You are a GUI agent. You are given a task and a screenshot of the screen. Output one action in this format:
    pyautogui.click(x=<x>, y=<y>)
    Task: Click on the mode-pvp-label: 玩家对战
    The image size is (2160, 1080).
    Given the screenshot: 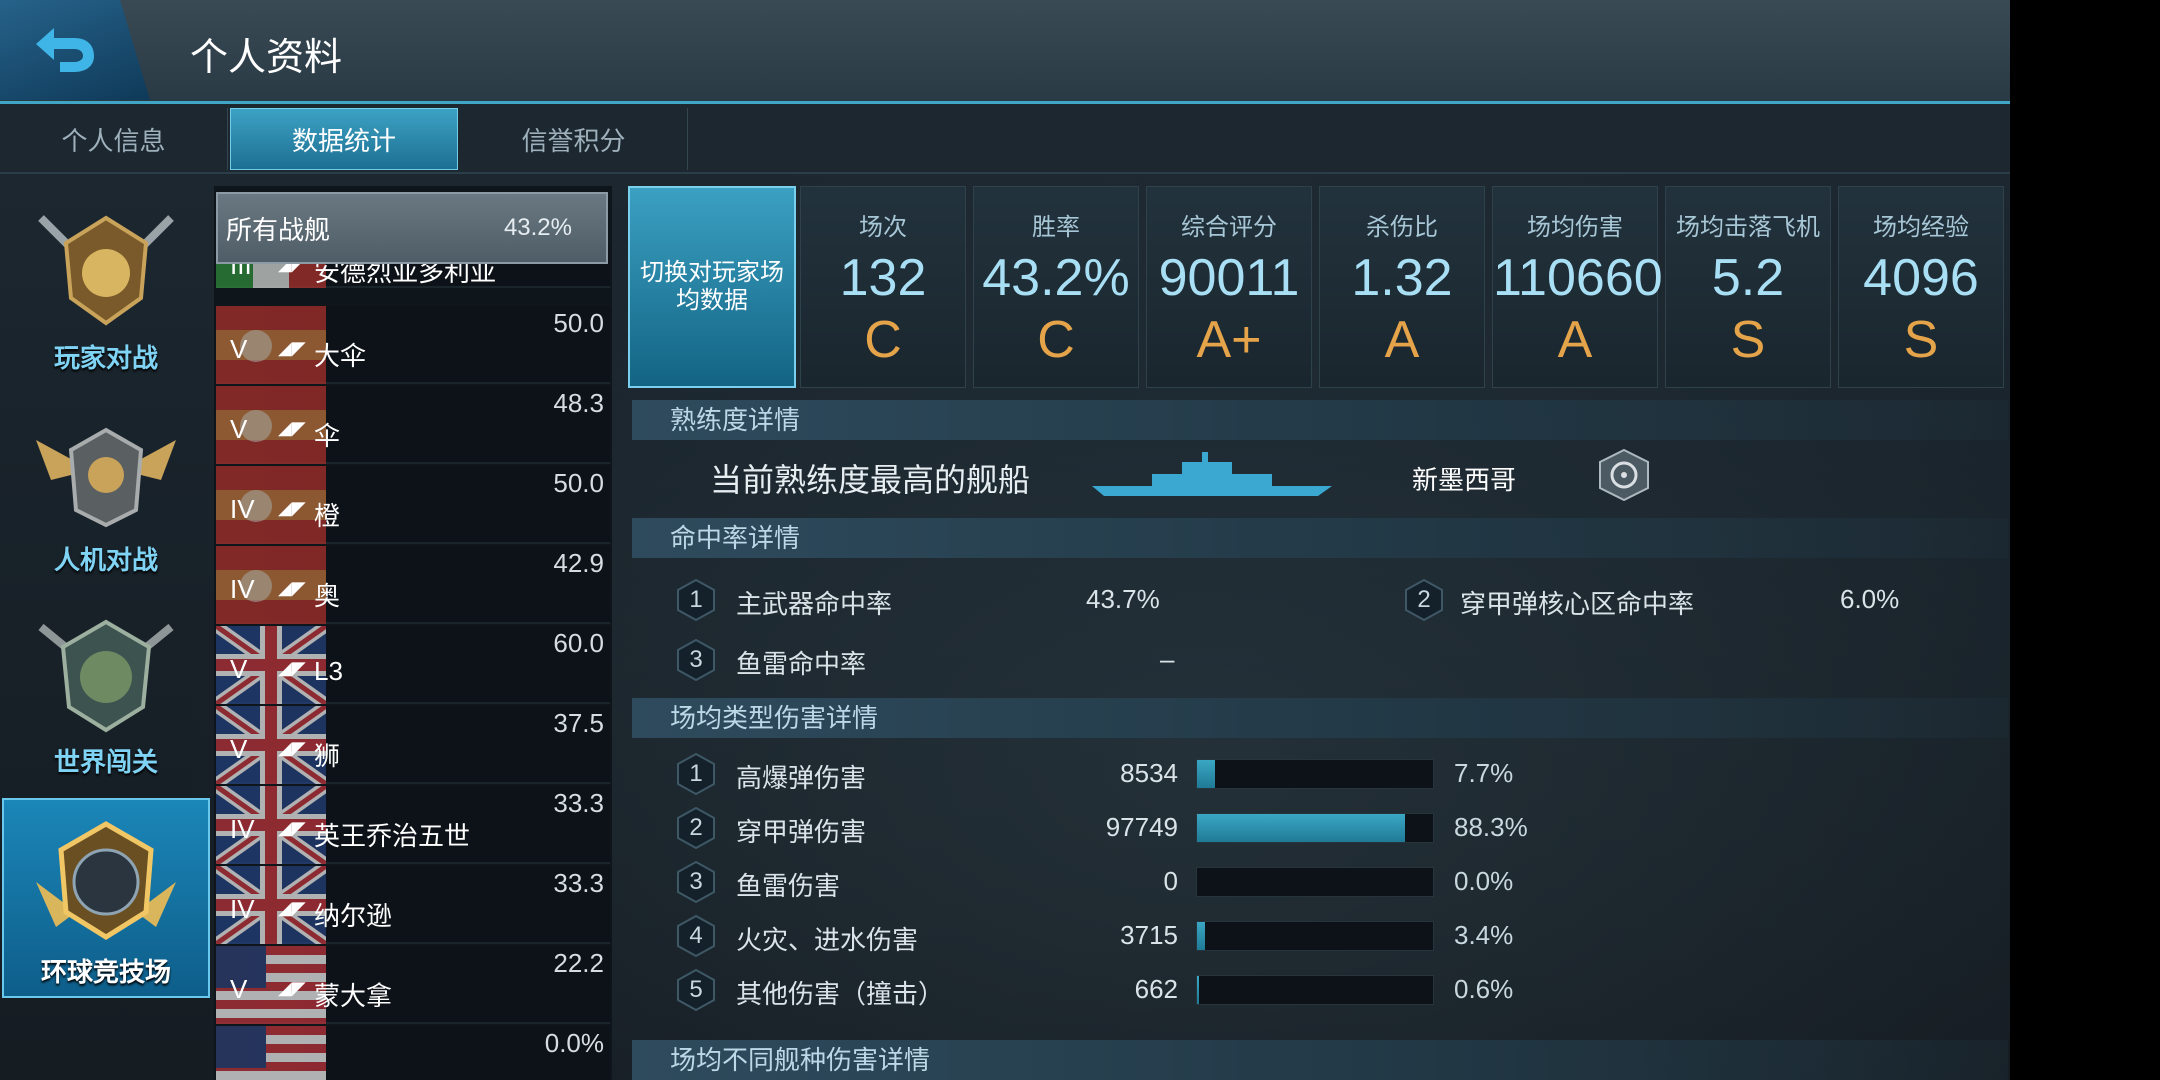 What is the action you would take?
    pyautogui.click(x=105, y=358)
    